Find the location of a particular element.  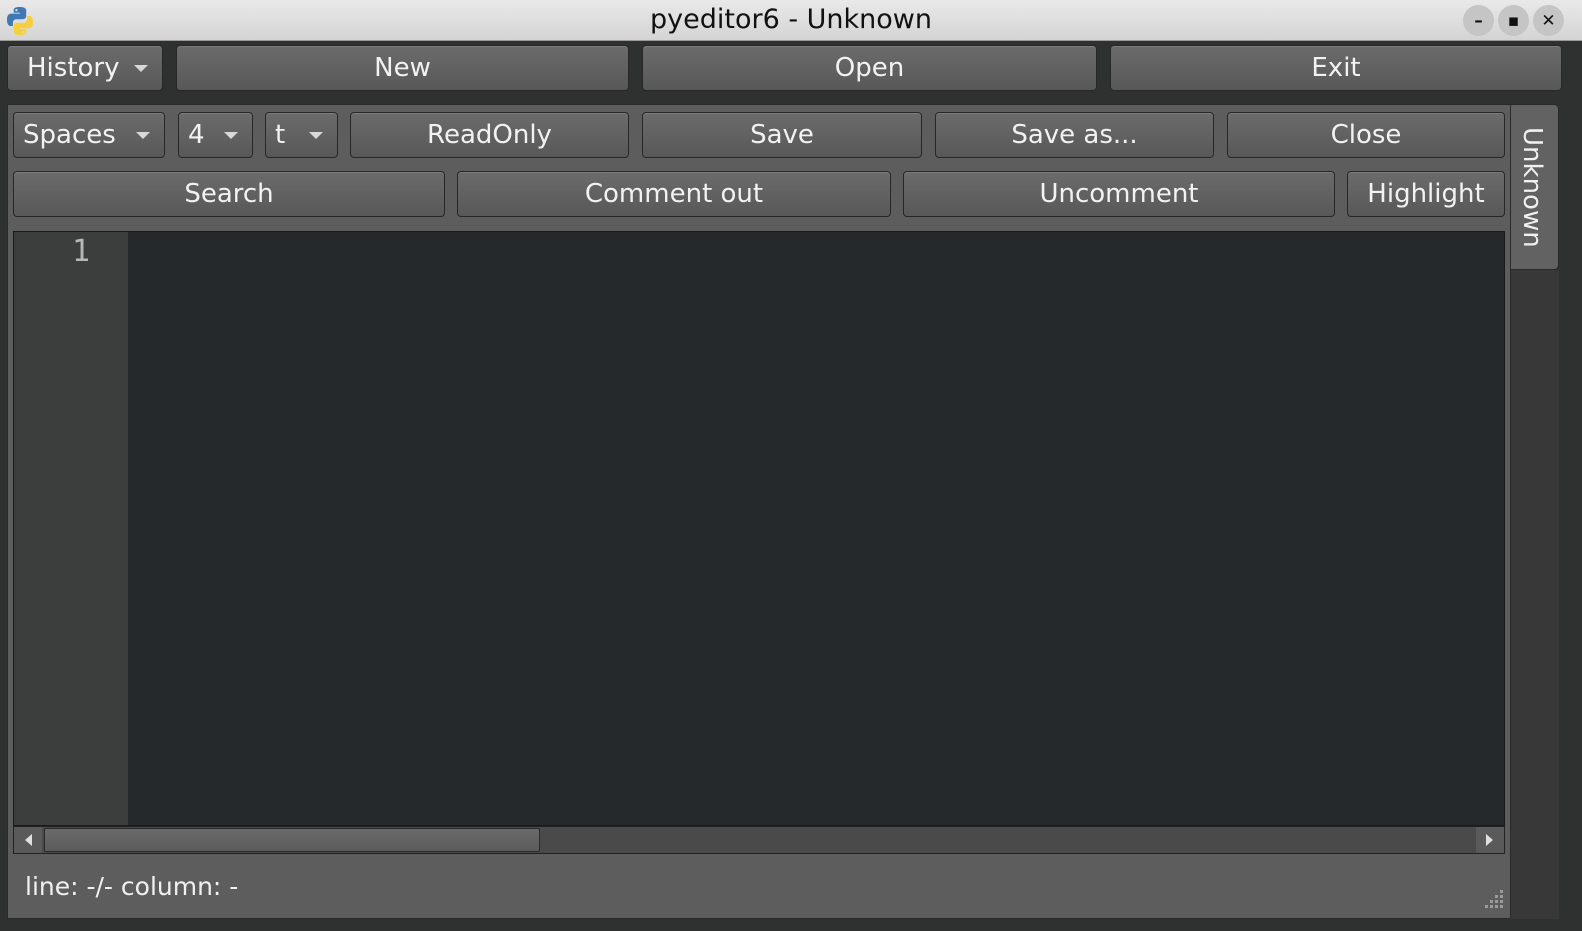

arrow-right-icon is located at coordinates (1489, 840).